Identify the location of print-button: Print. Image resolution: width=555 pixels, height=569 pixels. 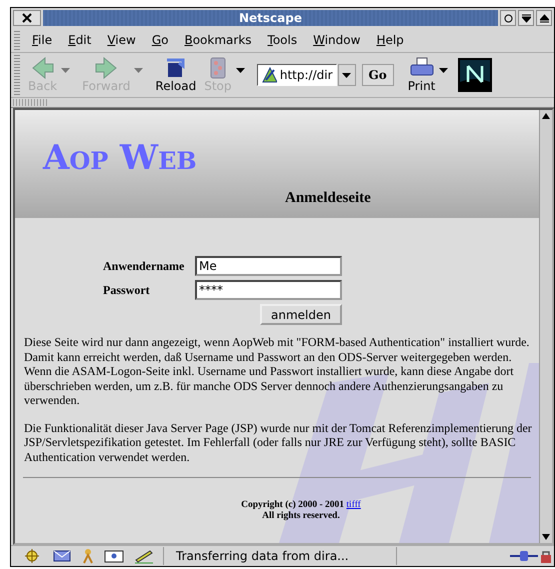
(422, 75).